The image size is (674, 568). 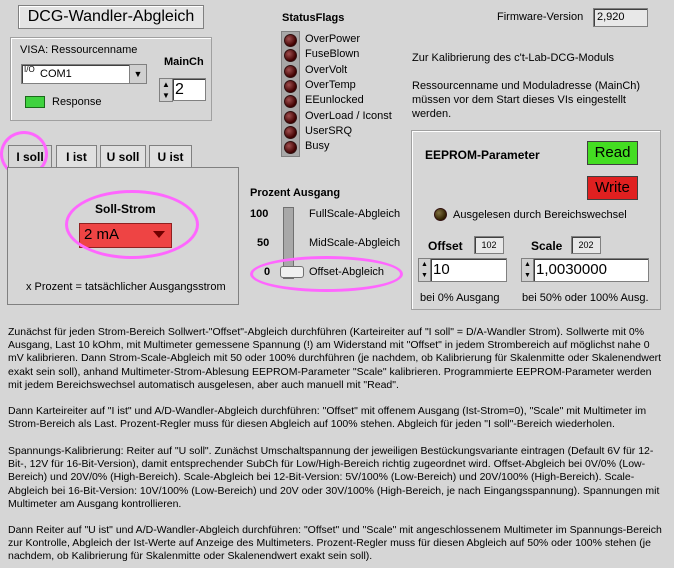 I want to click on midscale-label: MidScale-Abgleich, so click(x=355, y=243).